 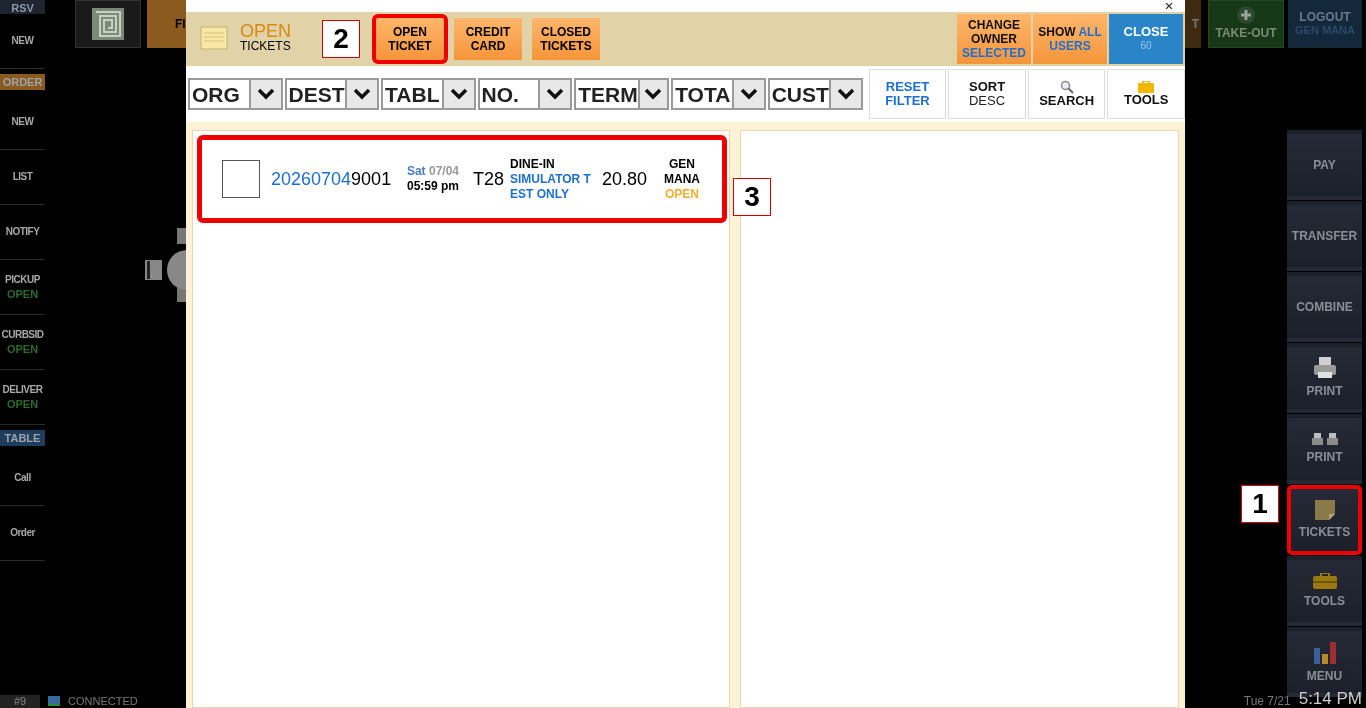 I want to click on close-button: CLOSE 60, so click(x=1146, y=39).